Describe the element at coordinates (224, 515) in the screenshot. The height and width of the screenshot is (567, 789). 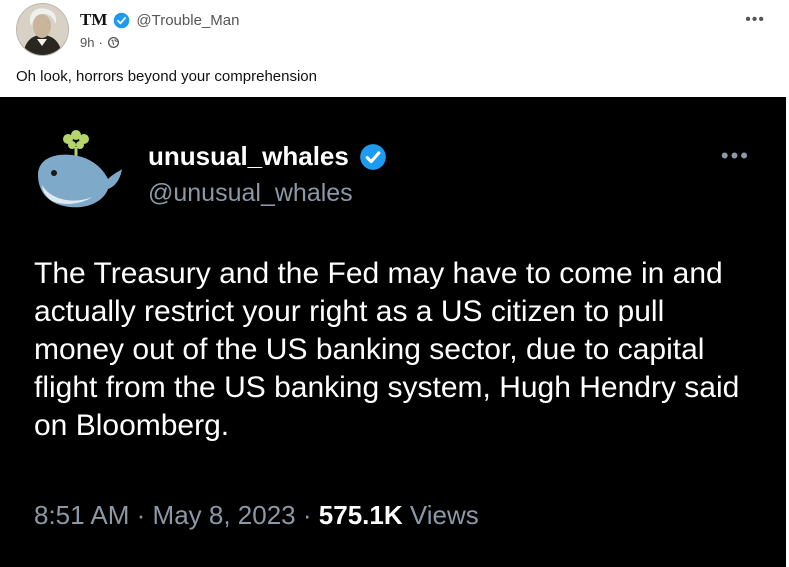
I see `embedded-date: May 8, 2023` at that location.